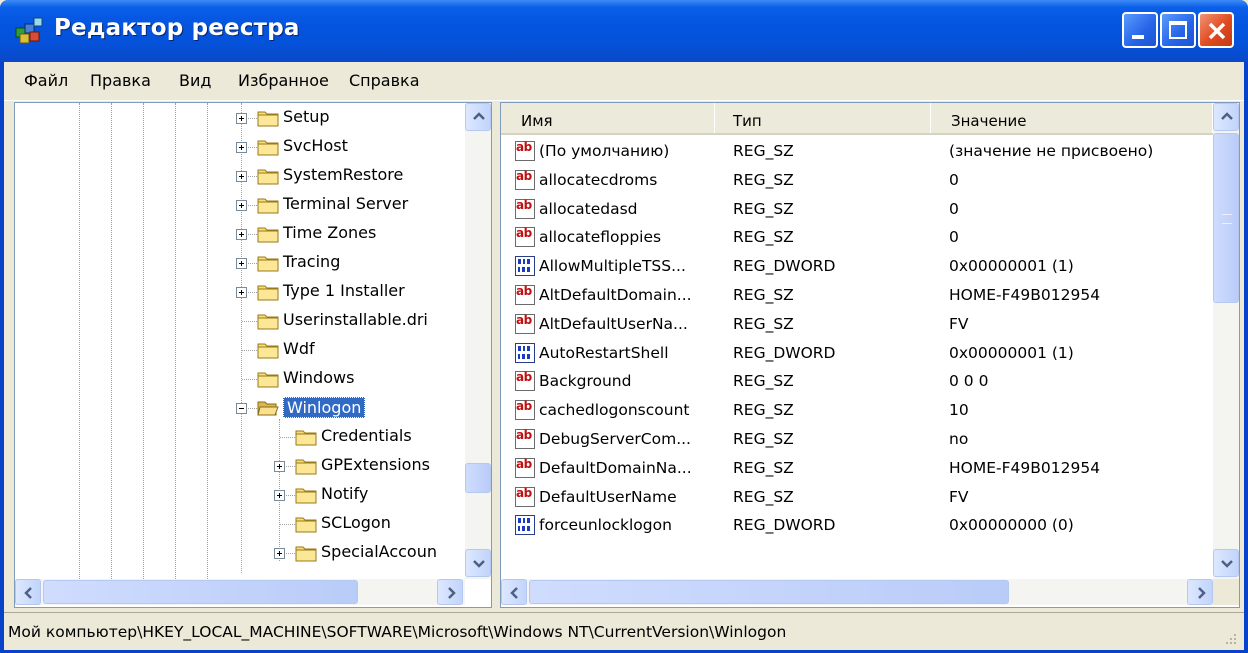  I want to click on chevron-left-icon, so click(514, 593).